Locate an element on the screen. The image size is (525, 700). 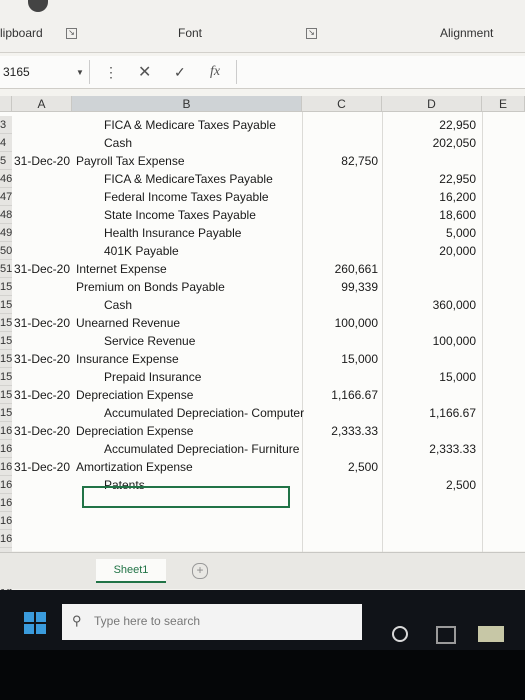
cell-credit: 202,050 is located at coordinates (430, 143).